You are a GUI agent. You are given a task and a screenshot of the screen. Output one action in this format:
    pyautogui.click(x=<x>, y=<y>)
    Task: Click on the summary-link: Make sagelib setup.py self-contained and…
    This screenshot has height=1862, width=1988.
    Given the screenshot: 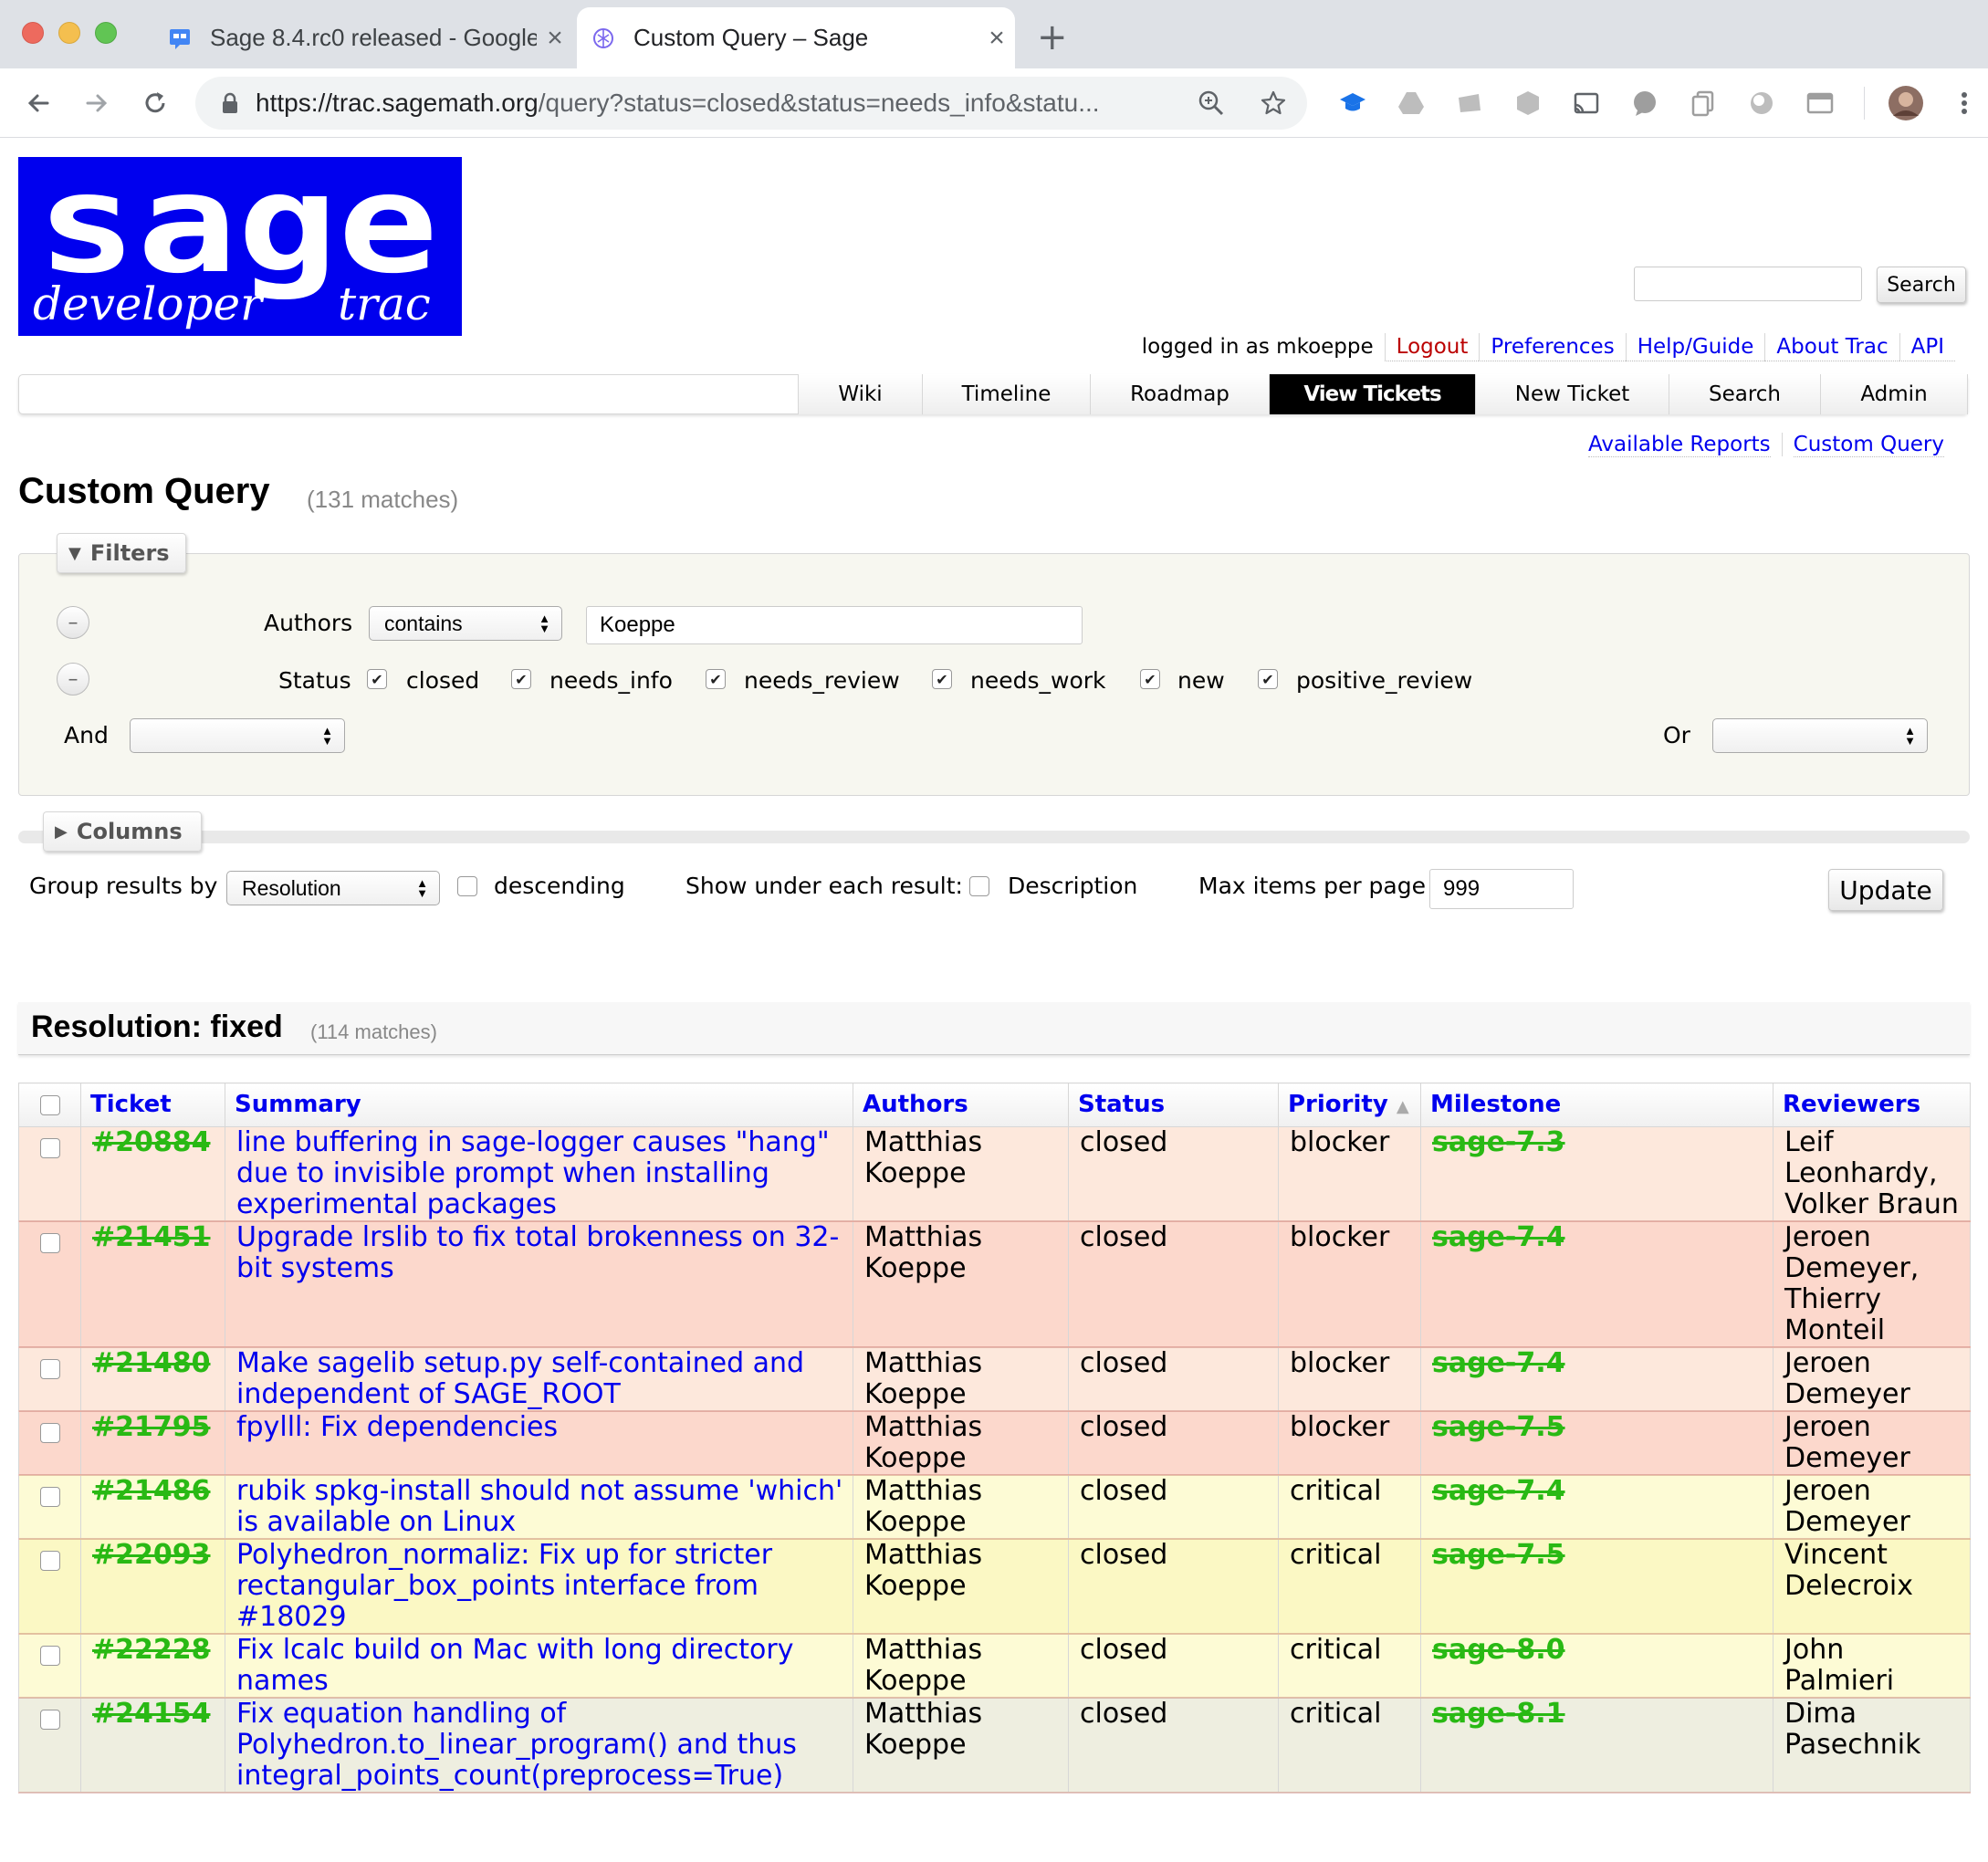 What is the action you would take?
    pyautogui.click(x=520, y=1378)
    